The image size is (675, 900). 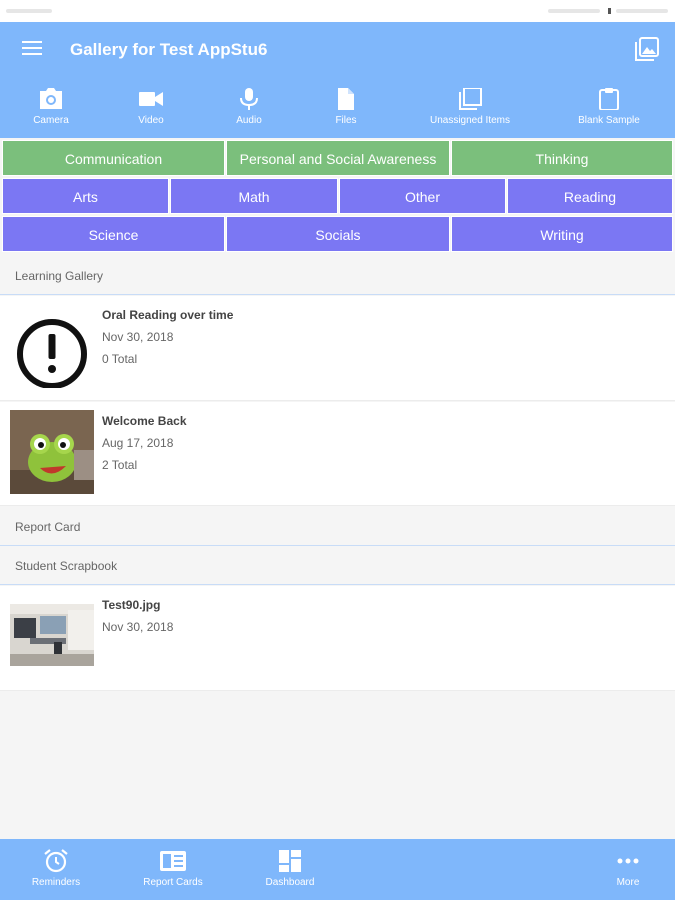 I want to click on nav-more: More, so click(x=626, y=869).